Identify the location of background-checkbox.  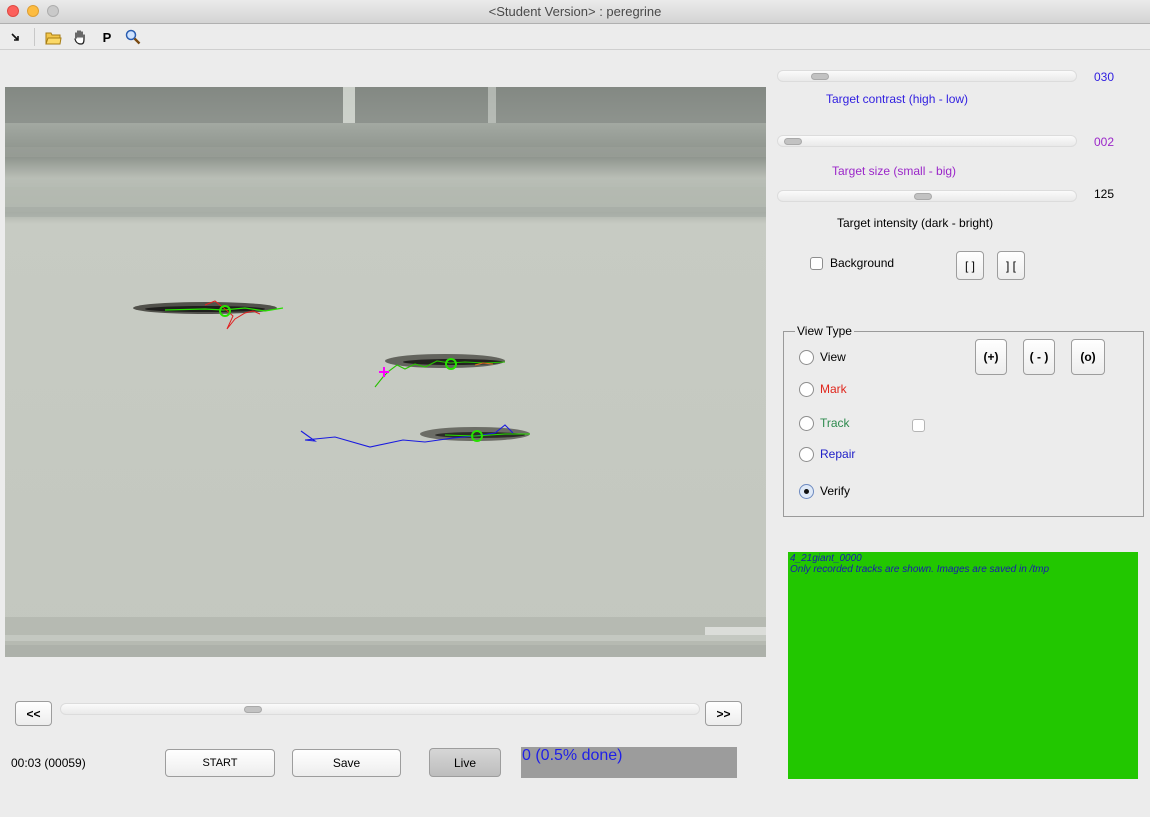
(816, 263).